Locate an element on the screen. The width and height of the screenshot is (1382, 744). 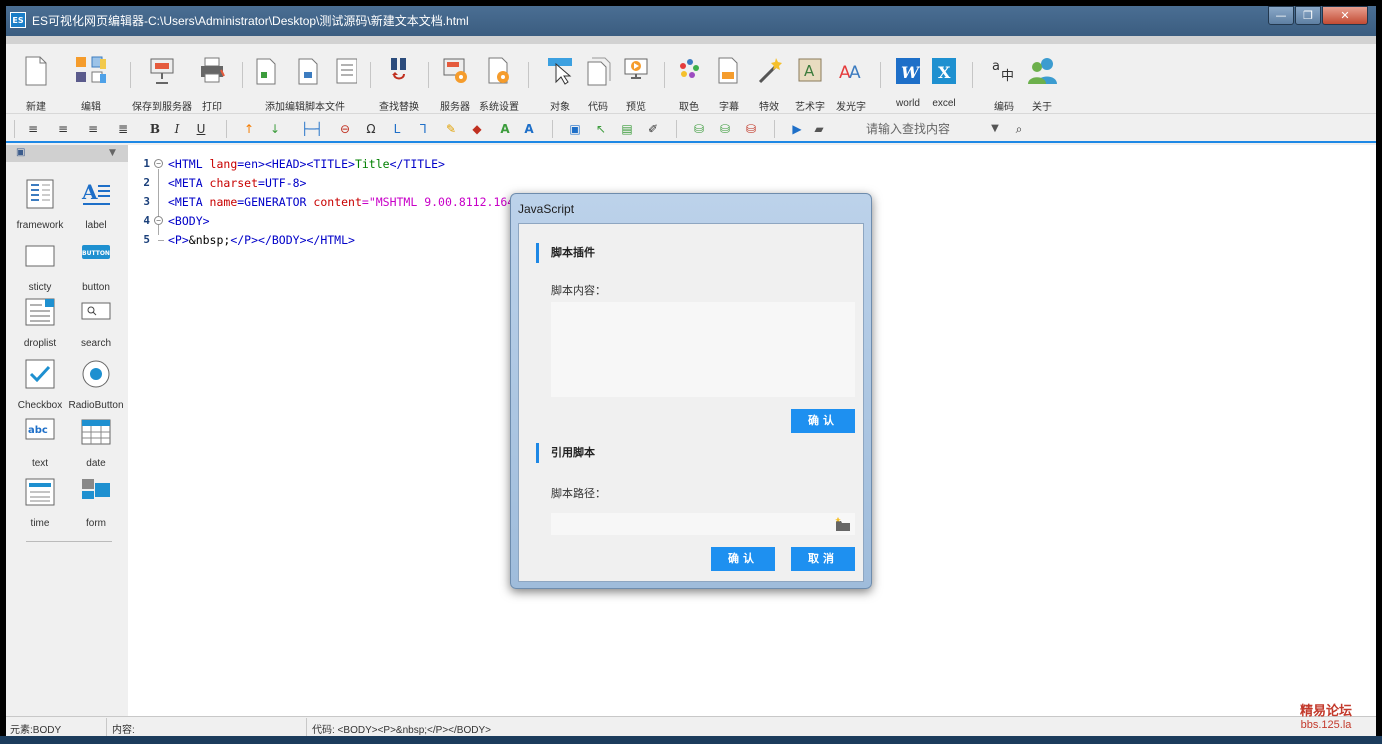
preview-button: 预览 is located at coordinates (636, 79).